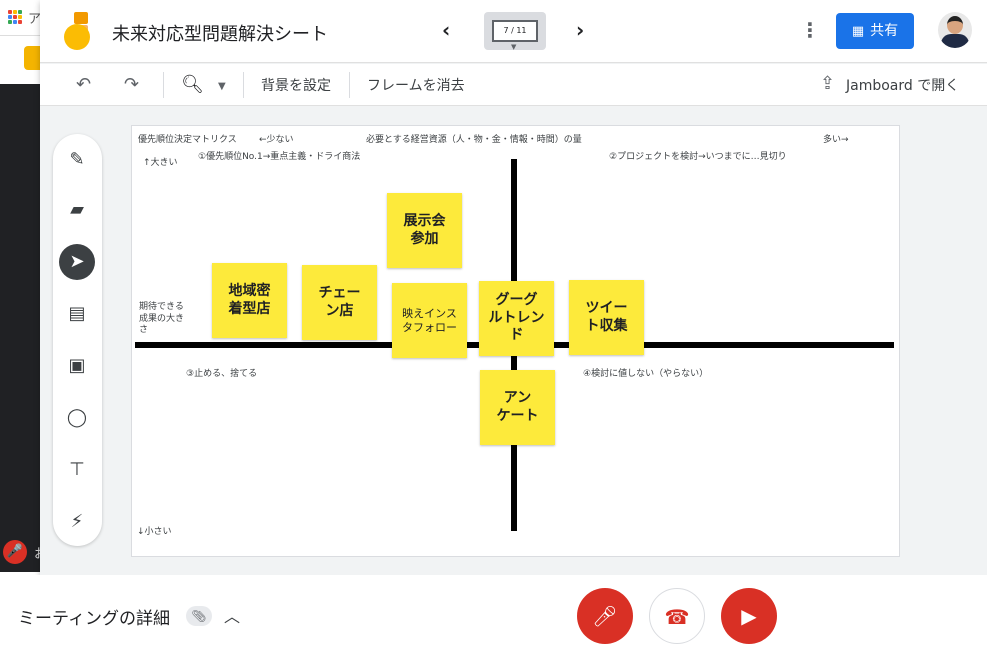  Describe the element at coordinates (514, 47) in the screenshot. I see `chevron-down-icon: ▼` at that location.